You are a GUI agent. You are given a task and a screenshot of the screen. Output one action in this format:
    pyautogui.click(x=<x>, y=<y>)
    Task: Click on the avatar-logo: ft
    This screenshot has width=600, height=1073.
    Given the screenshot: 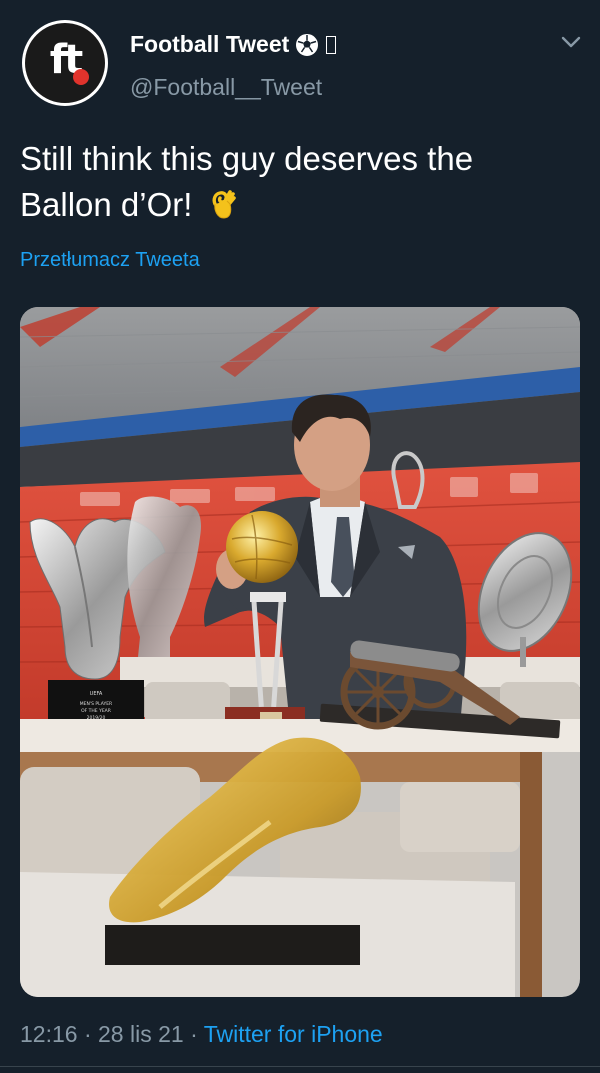 What is the action you would take?
    pyautogui.click(x=65, y=63)
    